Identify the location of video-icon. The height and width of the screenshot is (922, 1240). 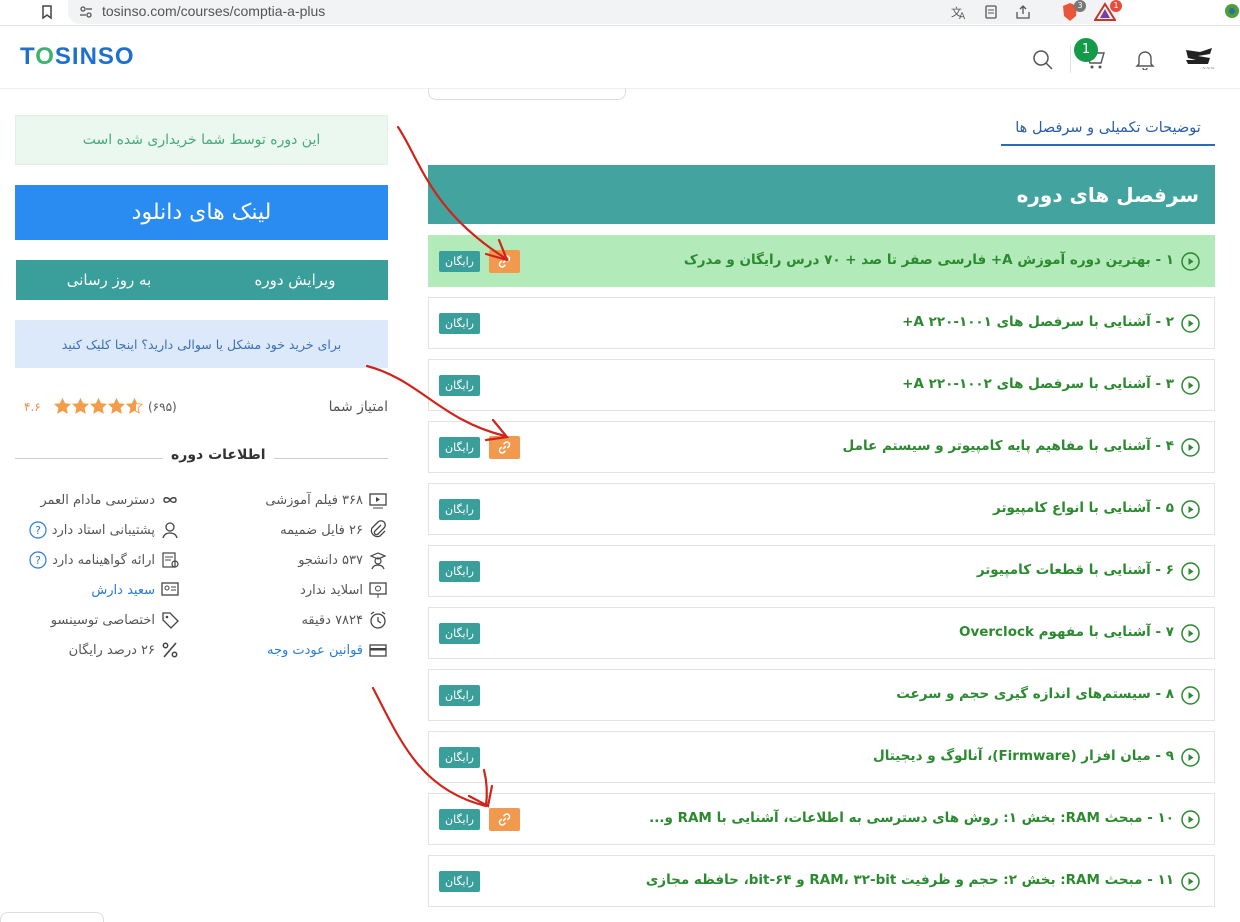
(378, 501).